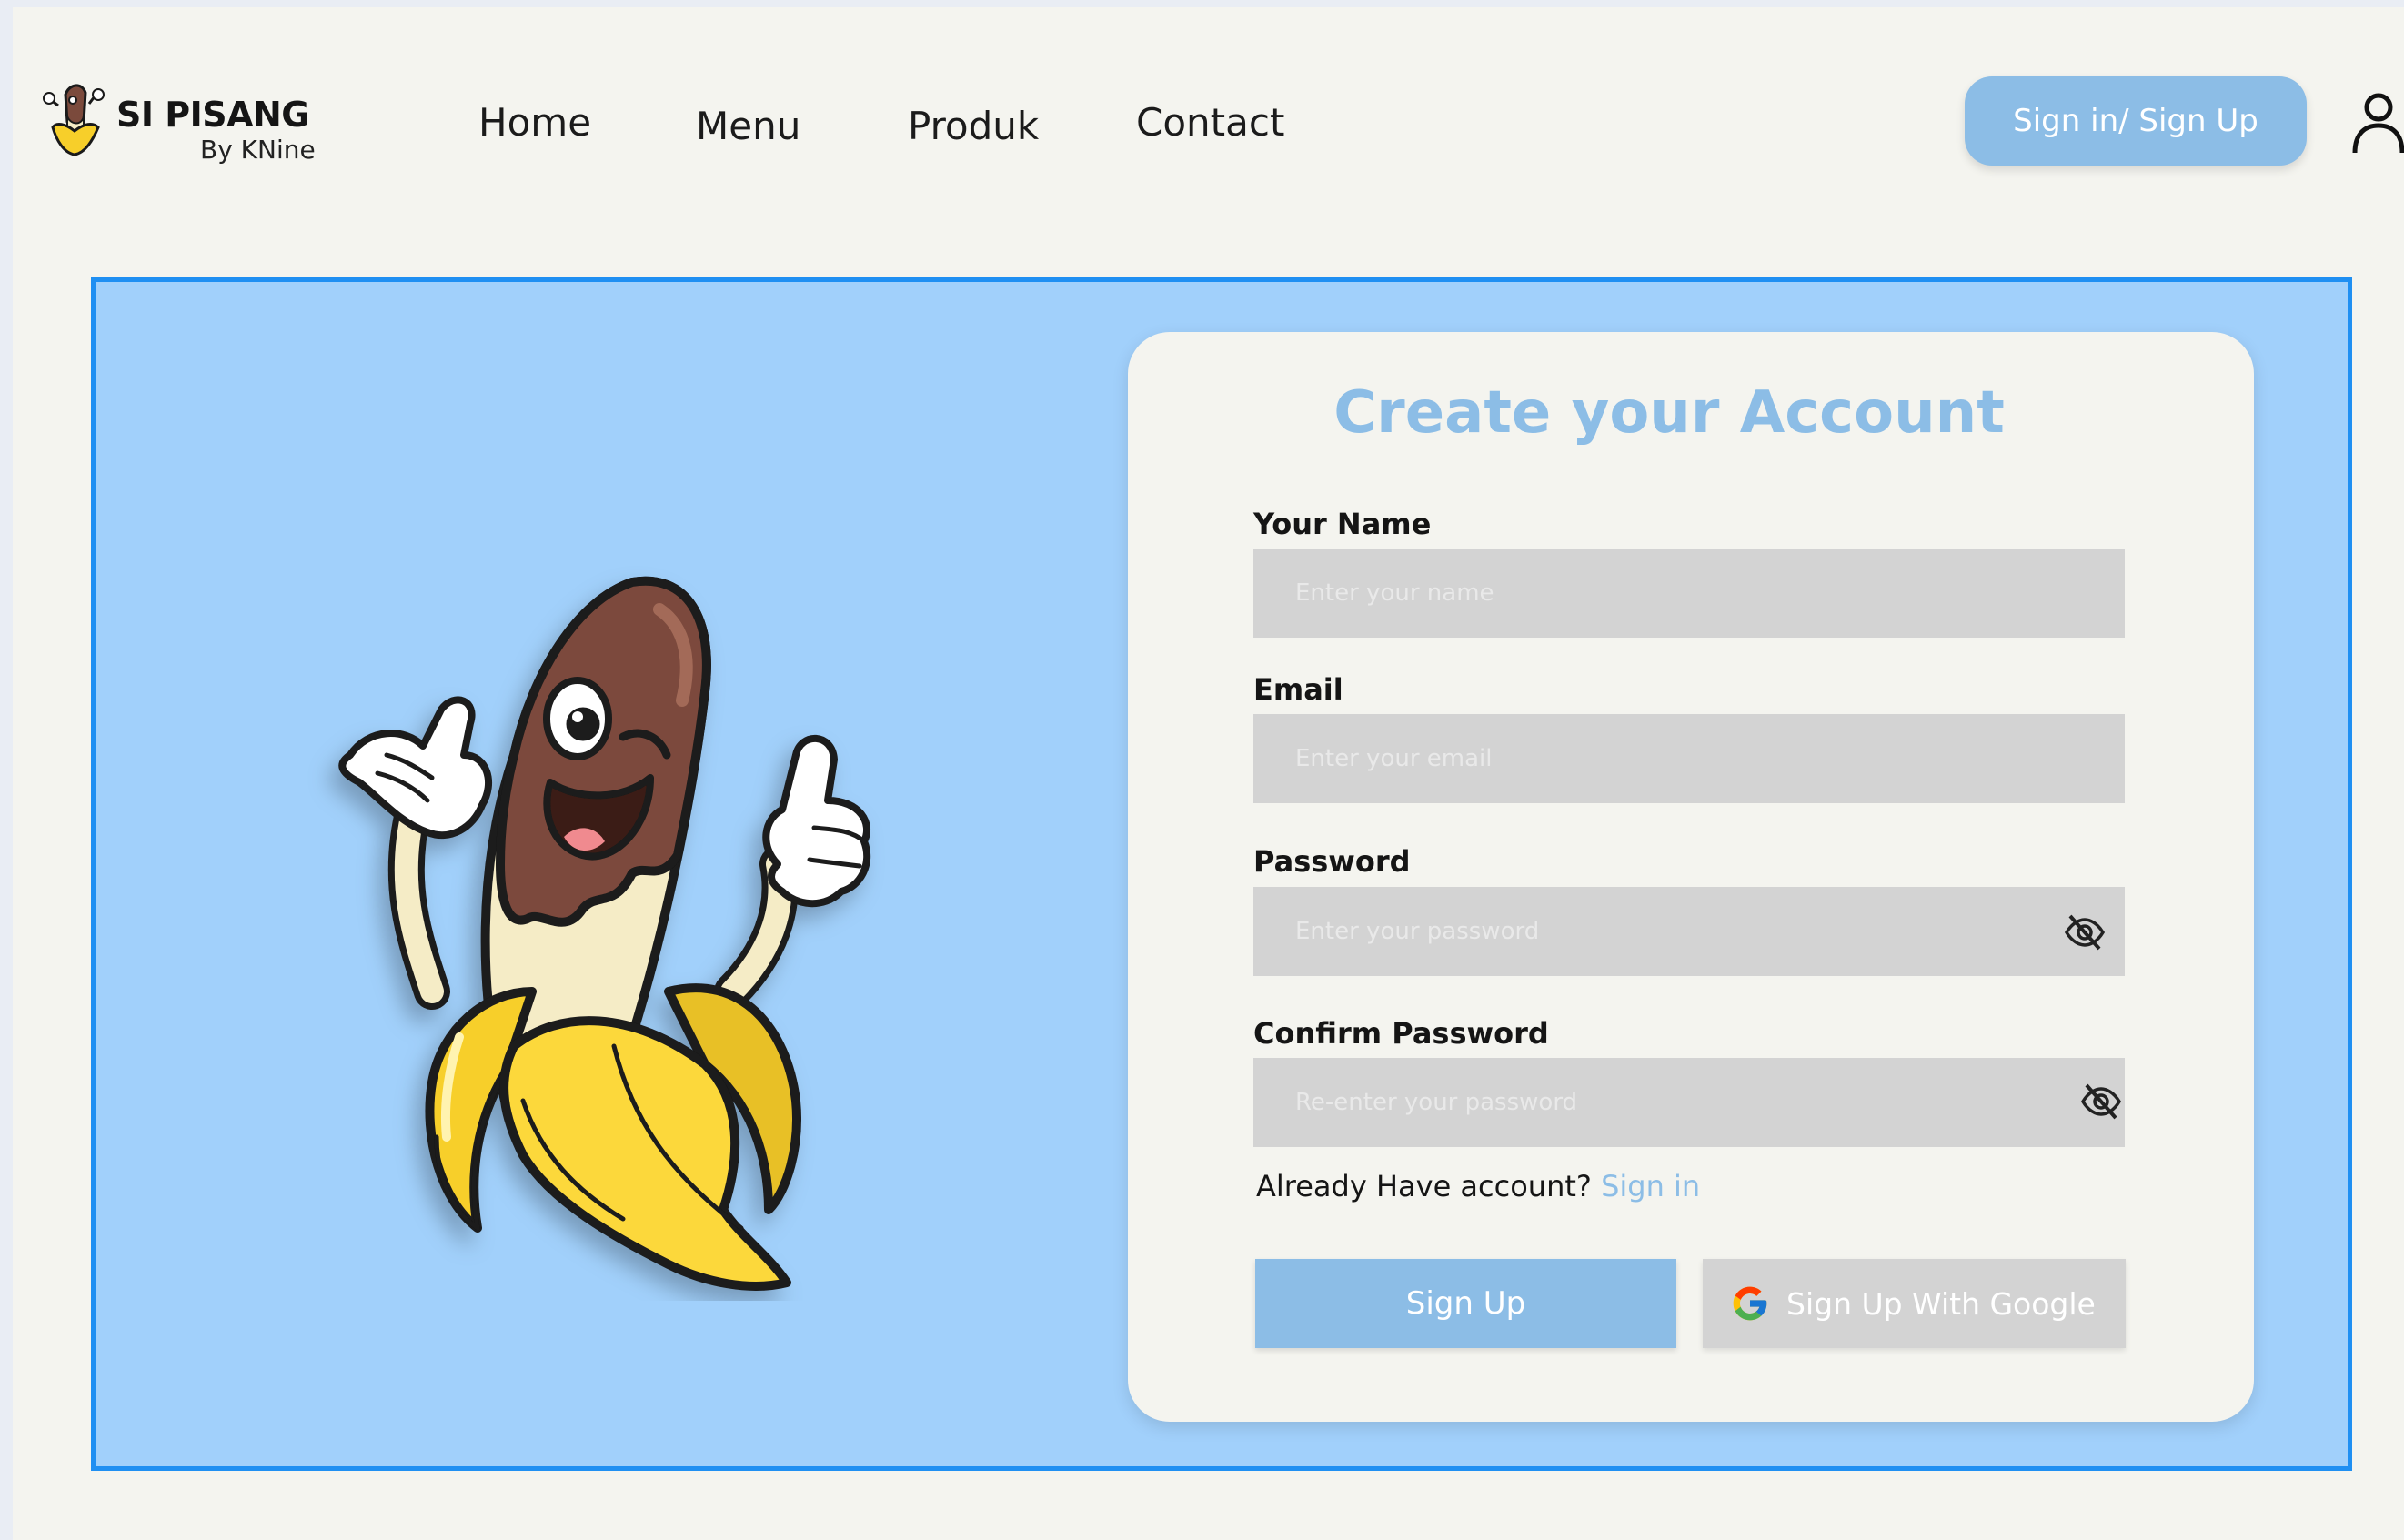 The width and height of the screenshot is (2404, 1540). I want to click on signin-signup-button: Sign in/ Sign Up, so click(2136, 121).